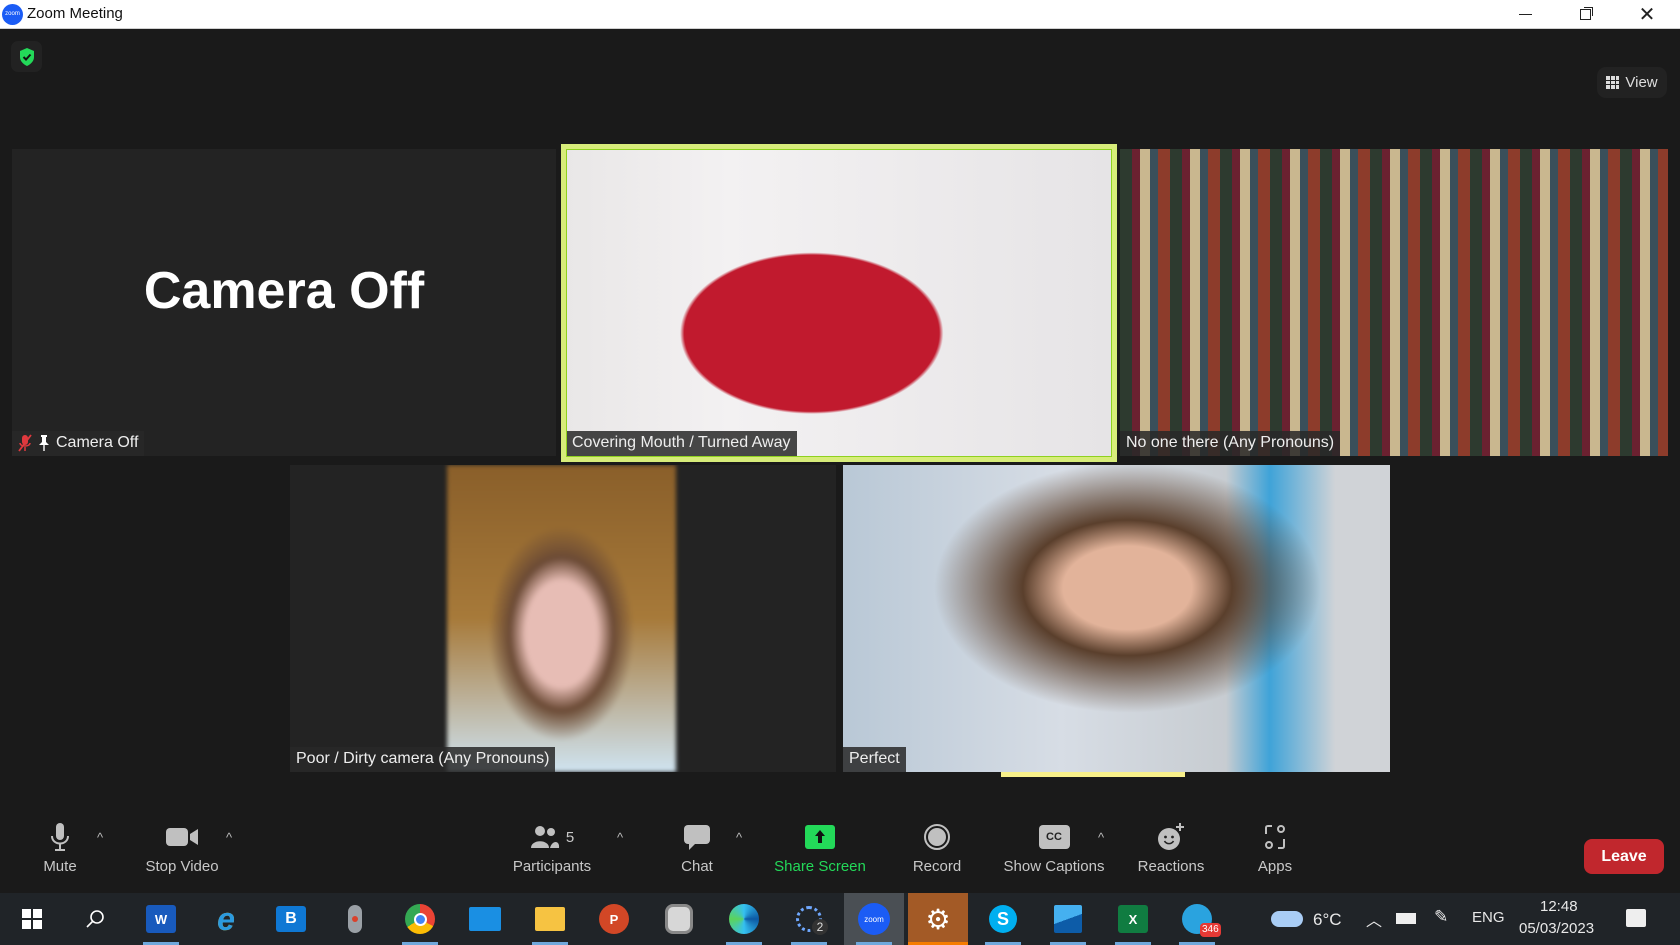 The height and width of the screenshot is (945, 1680). What do you see at coordinates (182, 847) in the screenshot?
I see `stop-video-button: Stop Video` at bounding box center [182, 847].